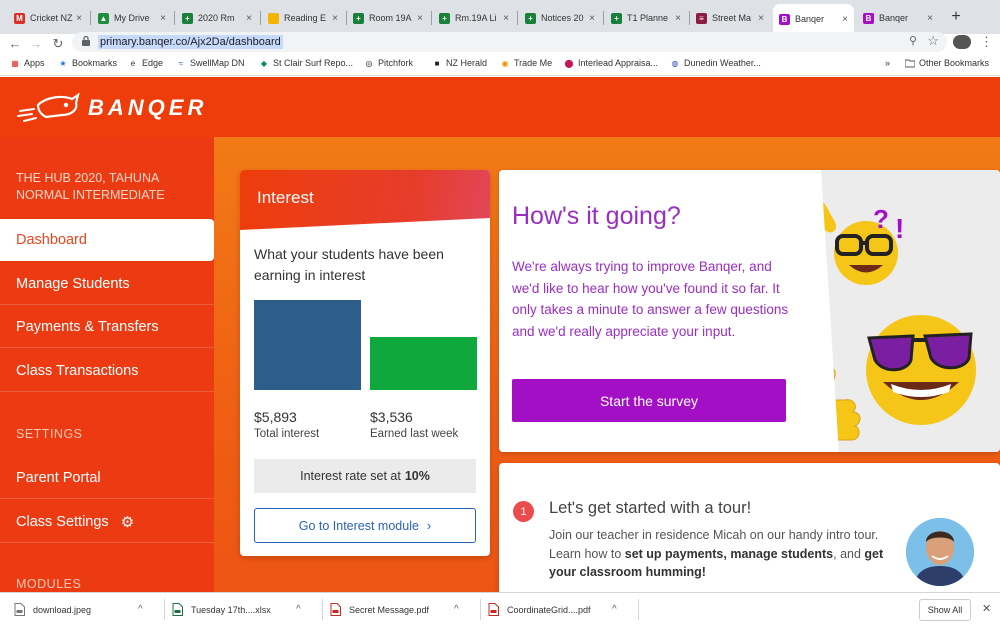 Image resolution: width=1000 pixels, height=626 pixels. I want to click on image-file-icon, so click(19, 609).